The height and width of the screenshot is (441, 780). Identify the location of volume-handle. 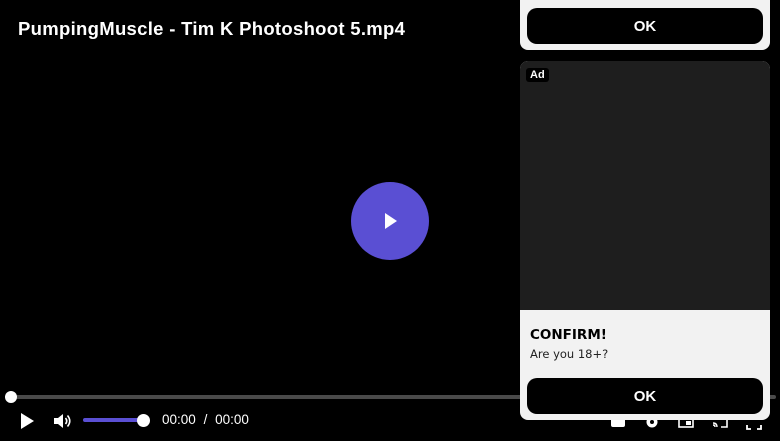
(143, 420).